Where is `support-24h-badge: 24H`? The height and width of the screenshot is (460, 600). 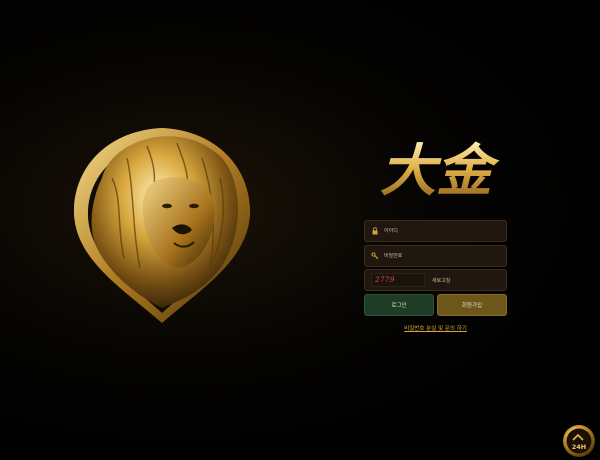
support-24h-badge: 24H is located at coordinates (579, 441).